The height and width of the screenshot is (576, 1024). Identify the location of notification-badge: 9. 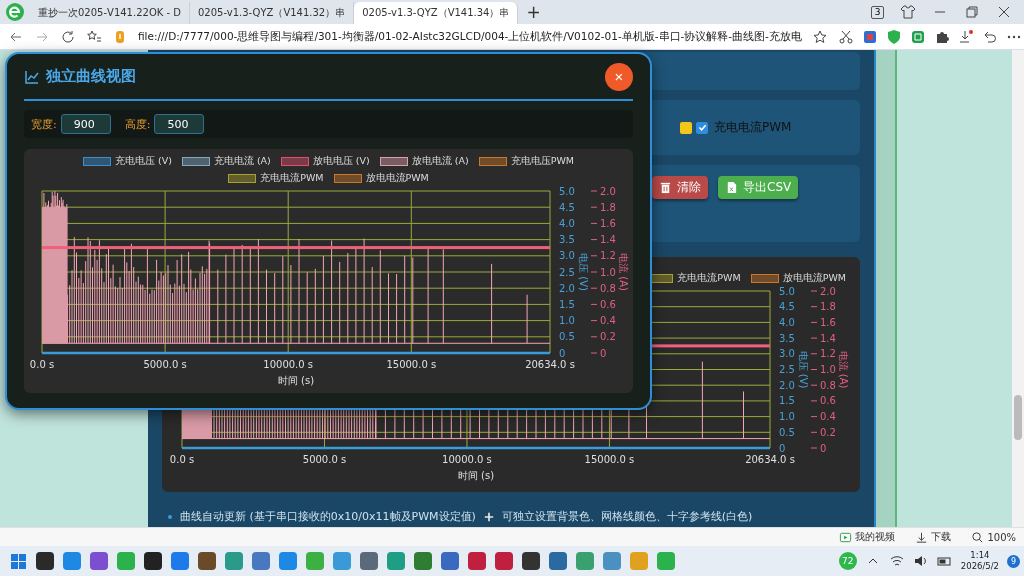
(1013, 561).